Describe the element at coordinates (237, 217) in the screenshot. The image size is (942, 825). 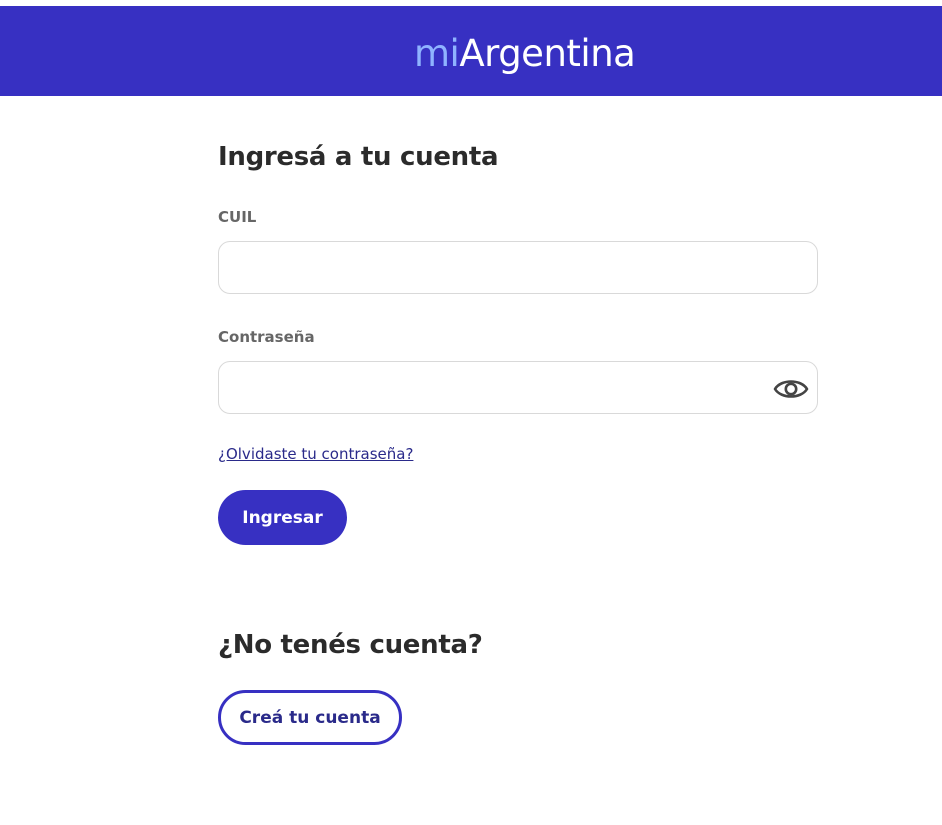
I see `cuil-label: CUIL` at that location.